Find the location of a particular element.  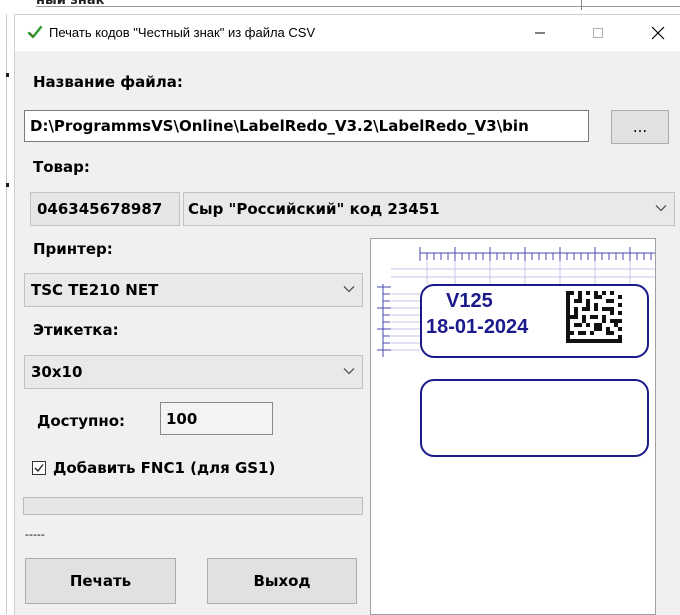

product-code-field: 046345678987 is located at coordinates (105, 209).